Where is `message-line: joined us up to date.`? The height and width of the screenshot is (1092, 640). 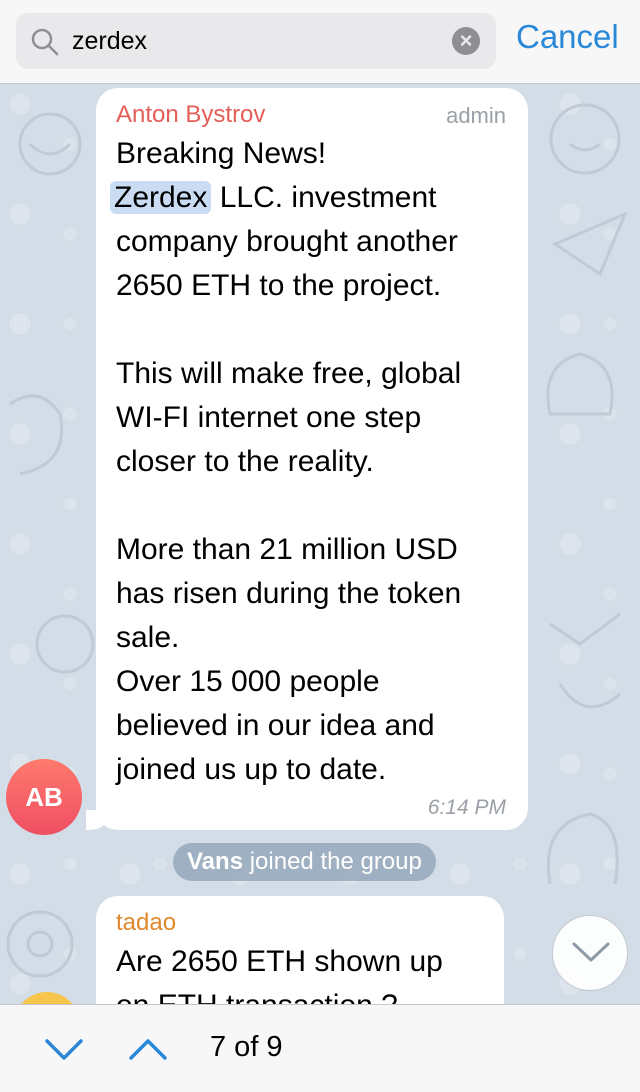
message-line: joined us up to date. is located at coordinates (251, 769).